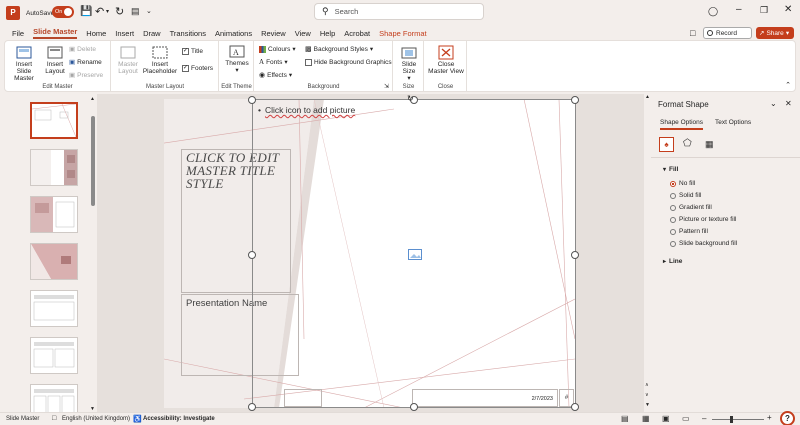 This screenshot has width=800, height=425. What do you see at coordinates (410, 98) in the screenshot?
I see `rotate-handle-icon: ↻` at bounding box center [410, 98].